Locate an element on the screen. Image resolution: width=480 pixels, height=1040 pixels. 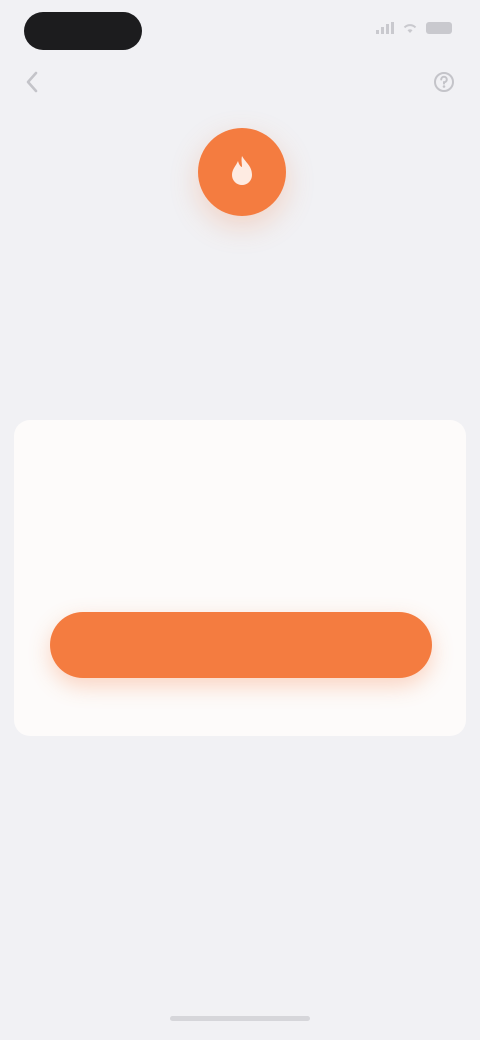
signal-icon is located at coordinates (385, 28).